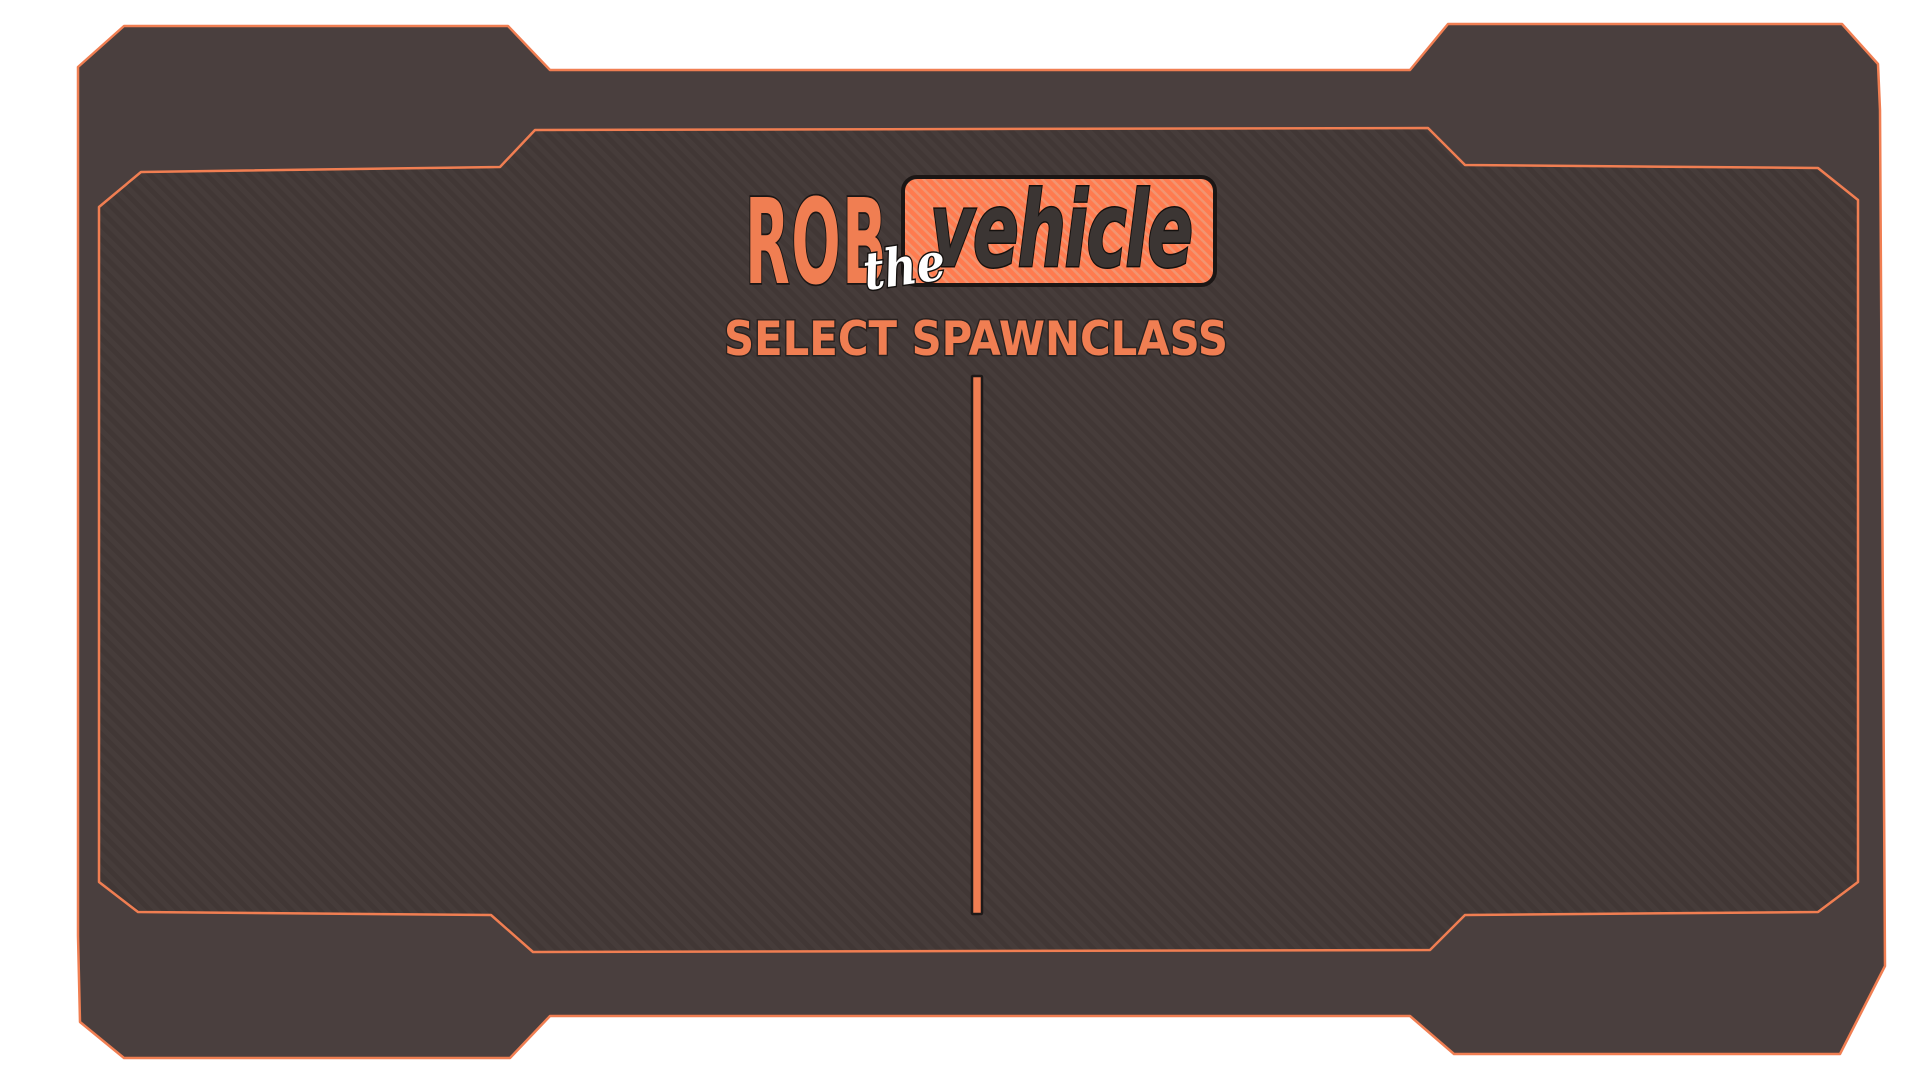 The height and width of the screenshot is (1080, 1920). I want to click on logo-vehicle-text: vehicle, so click(1061, 230).